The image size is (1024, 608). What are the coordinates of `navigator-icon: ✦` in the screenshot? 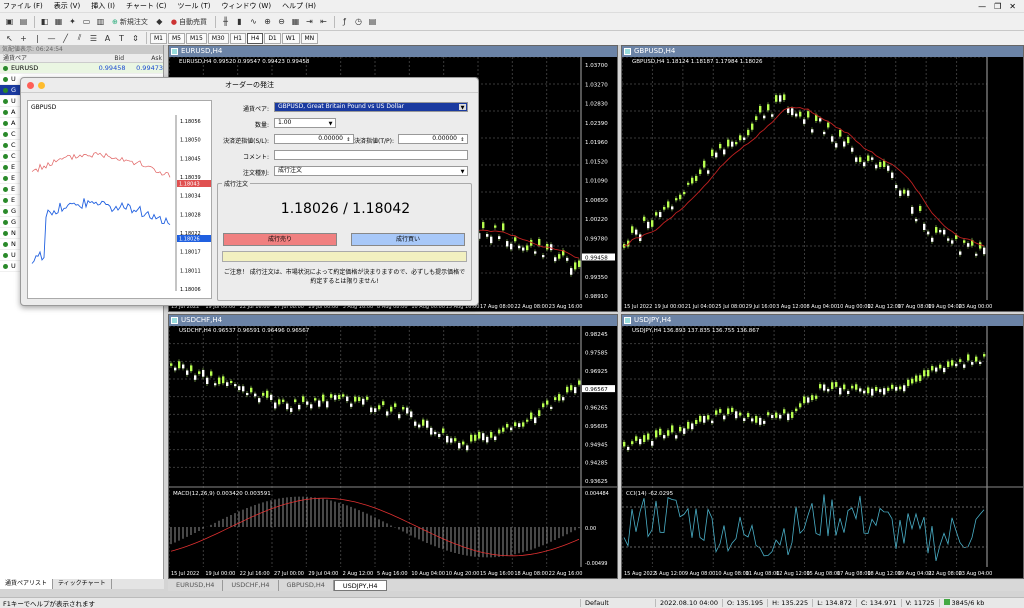 It's located at (72, 21).